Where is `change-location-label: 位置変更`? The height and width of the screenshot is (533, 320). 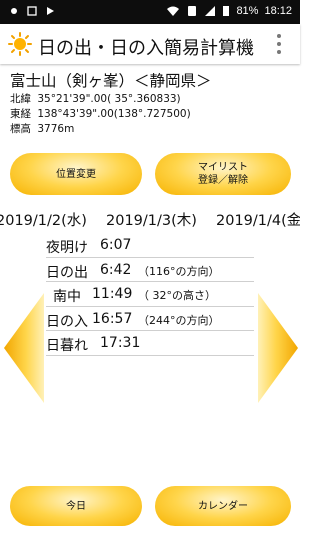 change-location-label: 位置変更 is located at coordinates (76, 174).